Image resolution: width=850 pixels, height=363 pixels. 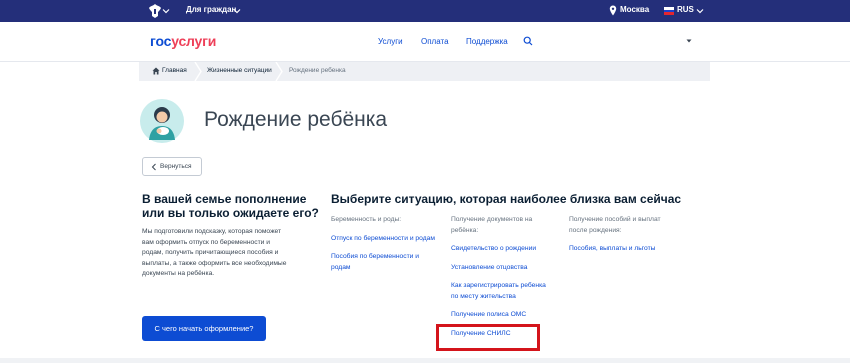 I want to click on nav-services: Услуги, so click(x=390, y=41).